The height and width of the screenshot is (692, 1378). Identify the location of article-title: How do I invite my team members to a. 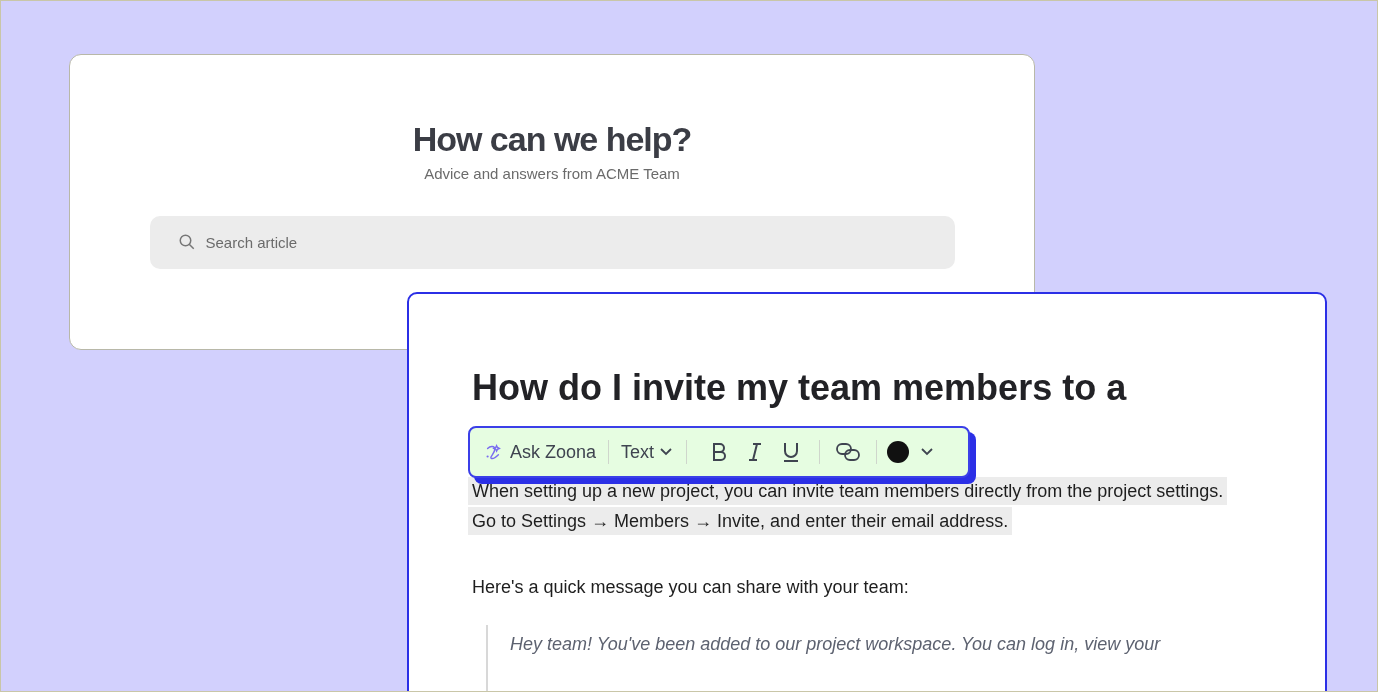
(799, 388).